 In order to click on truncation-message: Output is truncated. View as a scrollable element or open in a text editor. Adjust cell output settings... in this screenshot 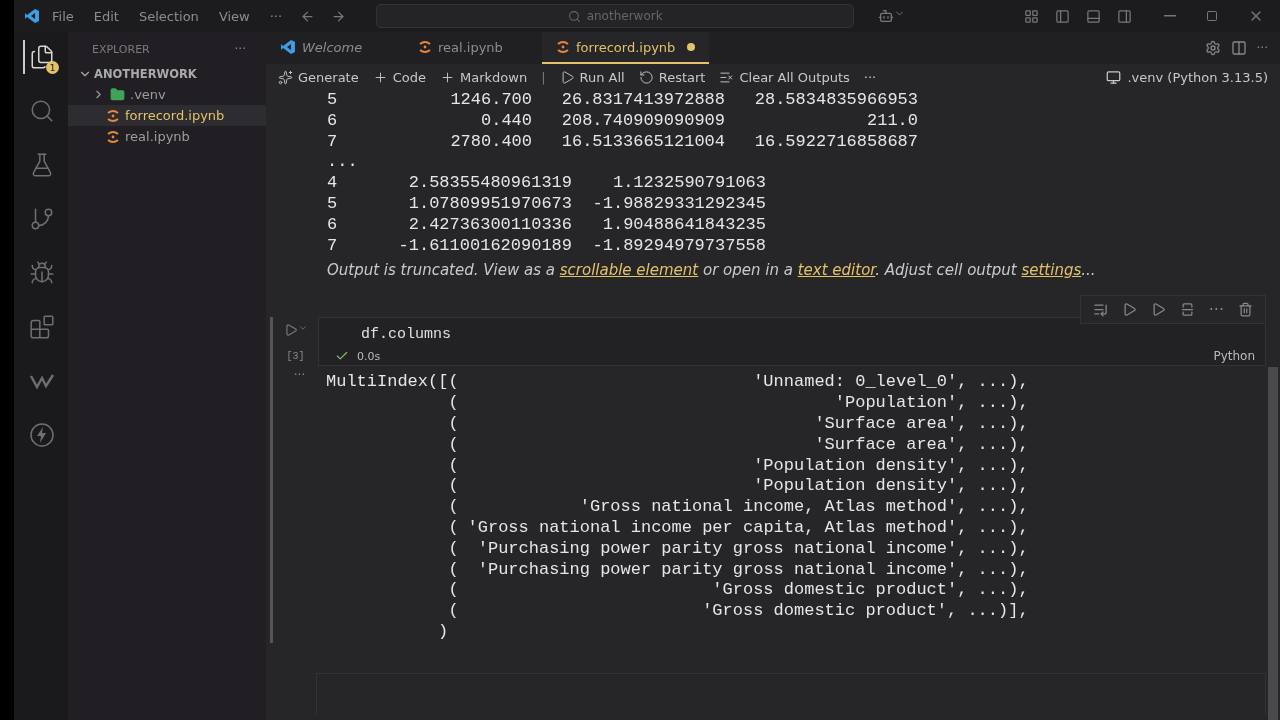, I will do `click(711, 270)`.